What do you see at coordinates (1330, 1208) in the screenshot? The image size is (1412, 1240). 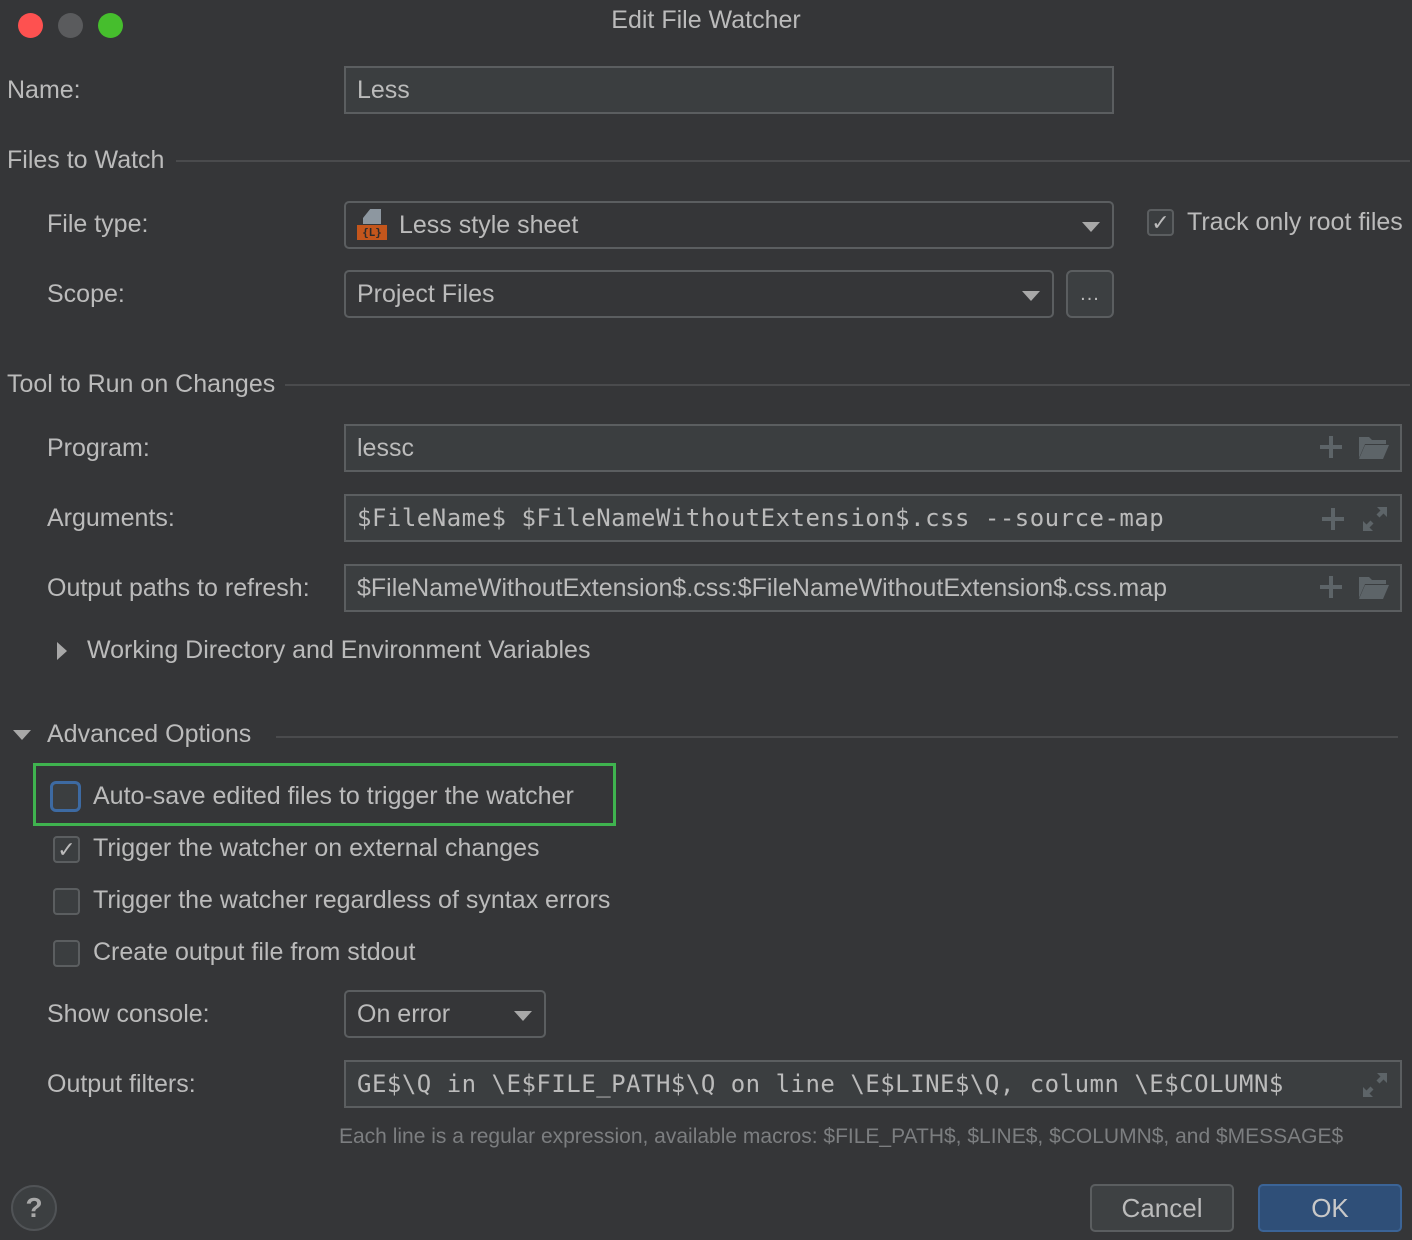 I see `ok-button: OK` at bounding box center [1330, 1208].